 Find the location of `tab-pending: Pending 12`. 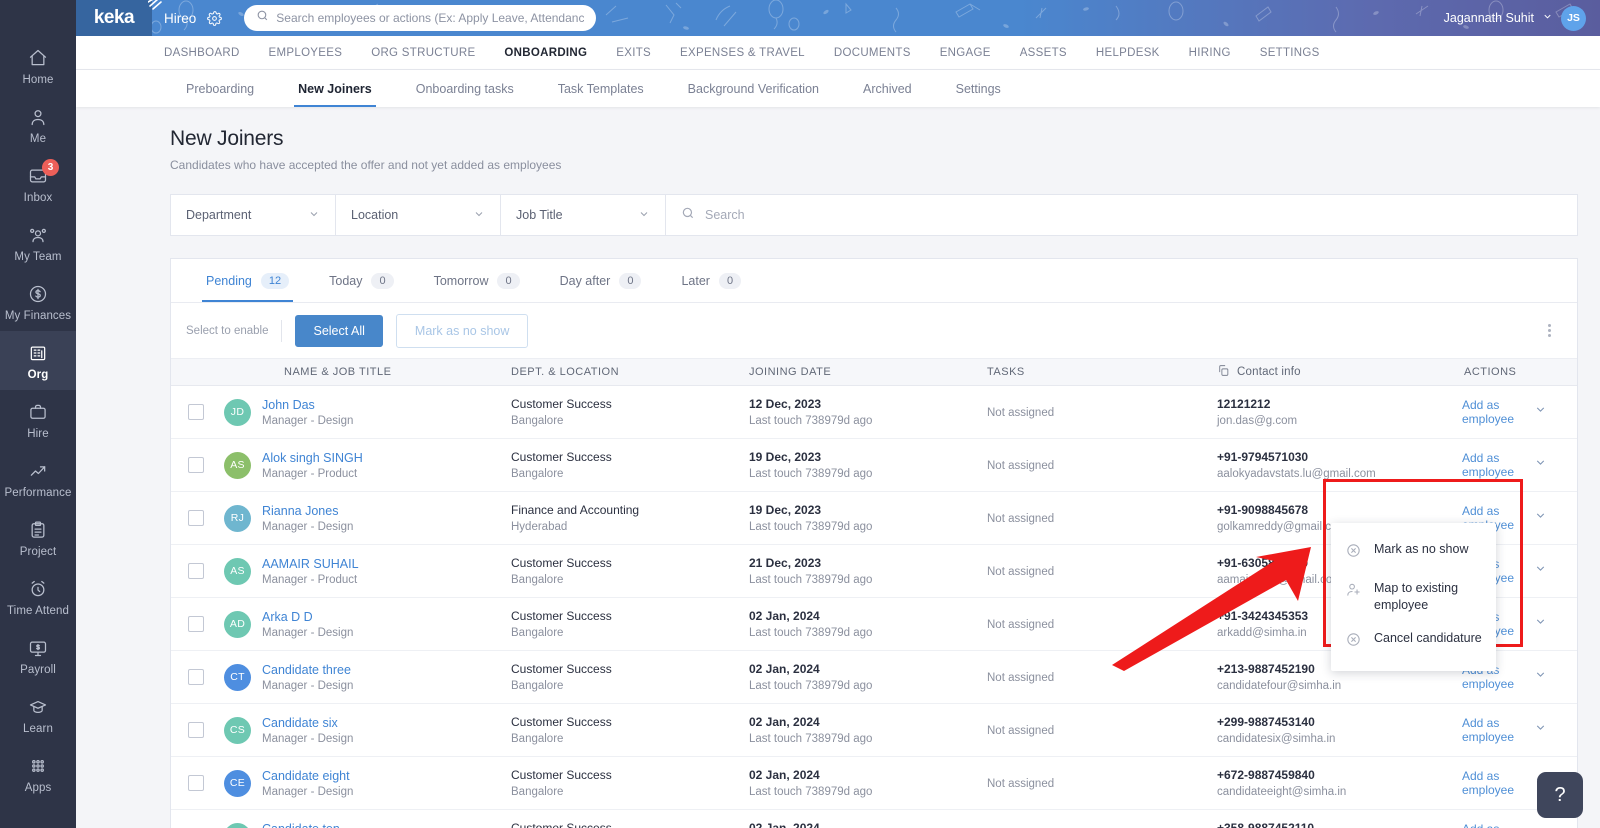

tab-pending: Pending 12 is located at coordinates (247, 280).